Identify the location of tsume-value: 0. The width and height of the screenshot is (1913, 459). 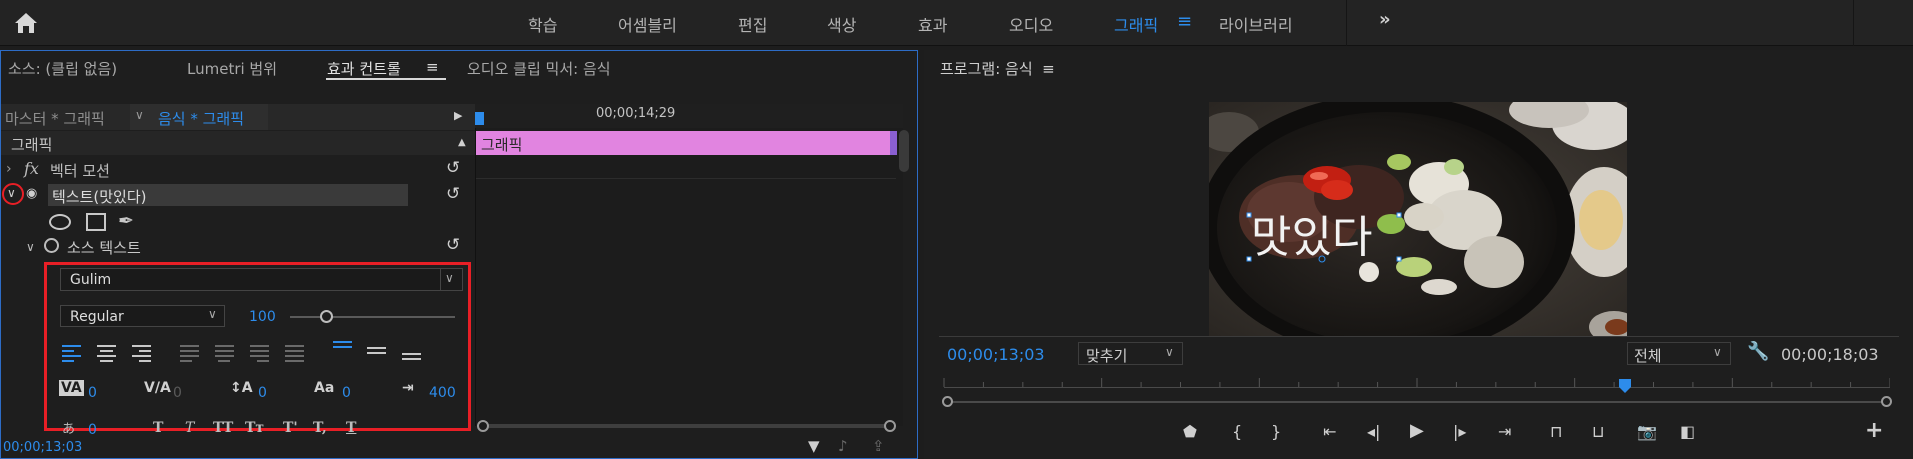
(92, 430).